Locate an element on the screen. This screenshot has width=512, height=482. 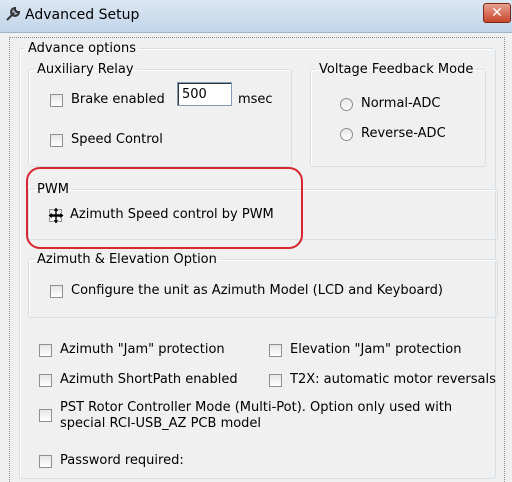
pst-mode-label-line2: special RCI-USB_AZ PCB model is located at coordinates (161, 423).